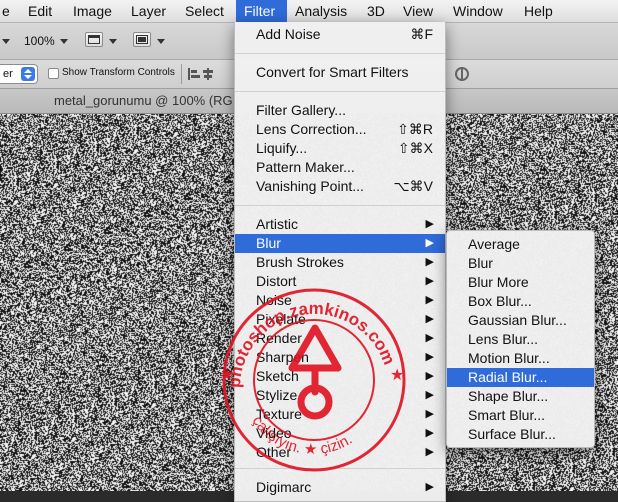 The width and height of the screenshot is (618, 502). I want to click on menu-item-render: Render ▶, so click(340, 338).